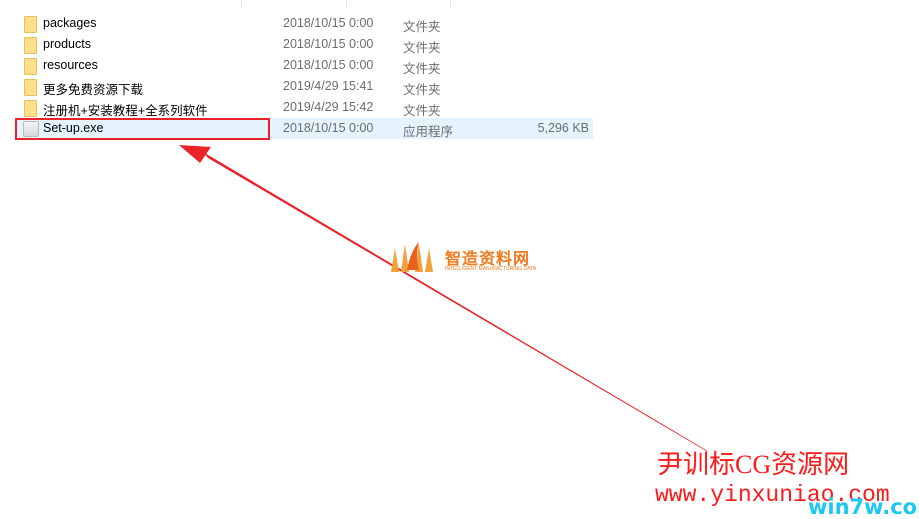 The image size is (919, 519). What do you see at coordinates (412, 257) in the screenshot?
I see `book-logo-icon` at bounding box center [412, 257].